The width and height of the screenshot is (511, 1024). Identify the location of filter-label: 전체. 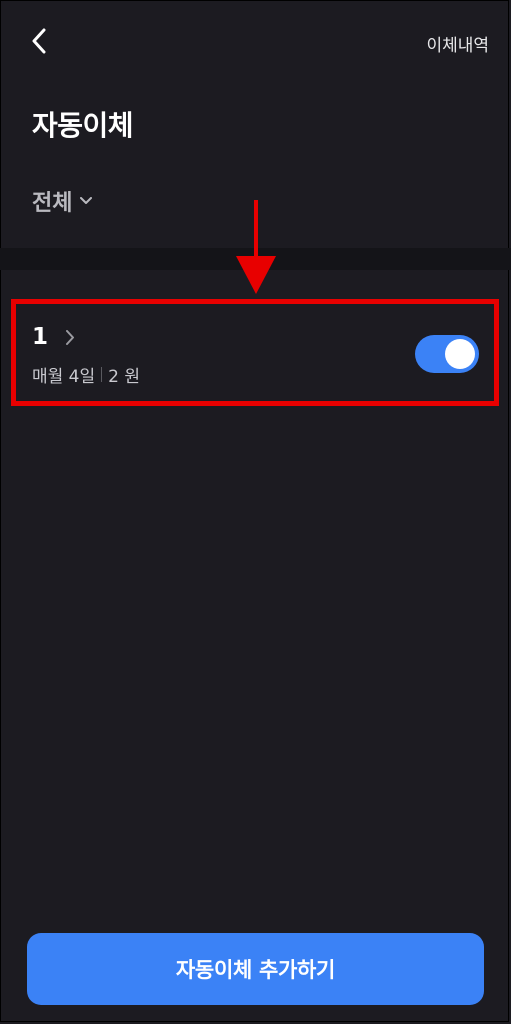
(52, 203).